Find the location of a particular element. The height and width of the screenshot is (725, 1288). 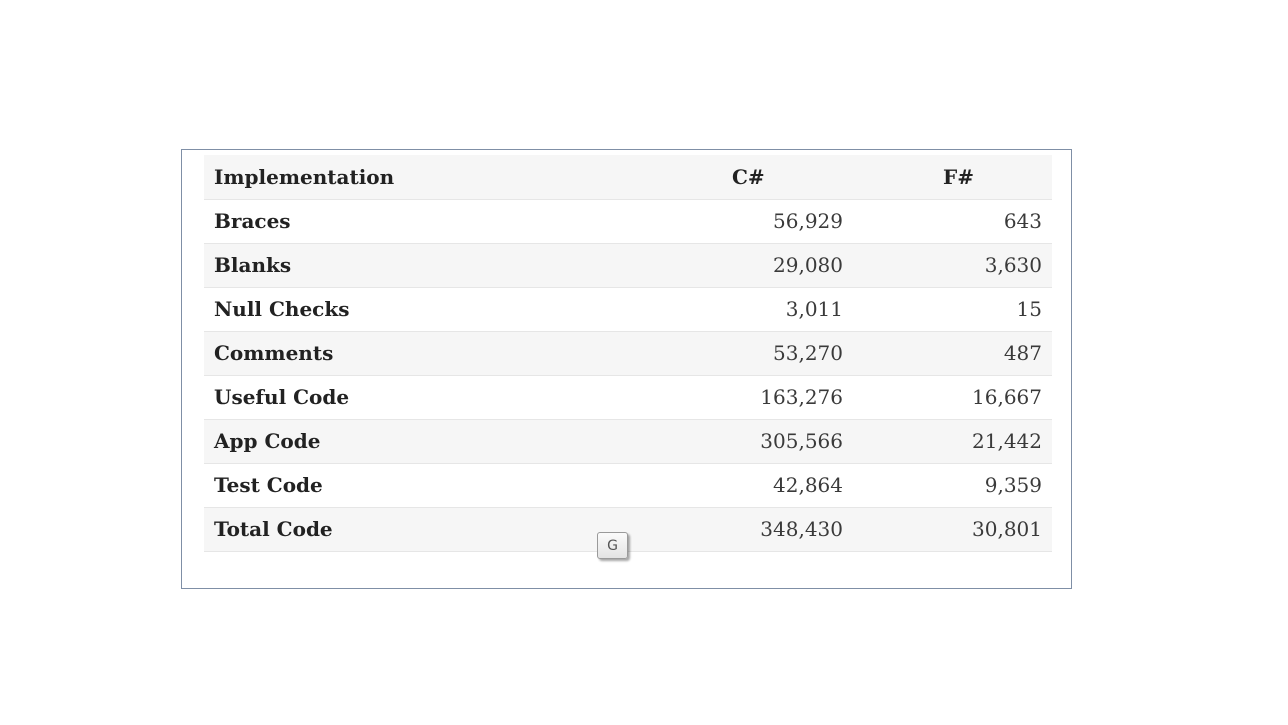

fsharp-value: 3,630 is located at coordinates (1013, 265).